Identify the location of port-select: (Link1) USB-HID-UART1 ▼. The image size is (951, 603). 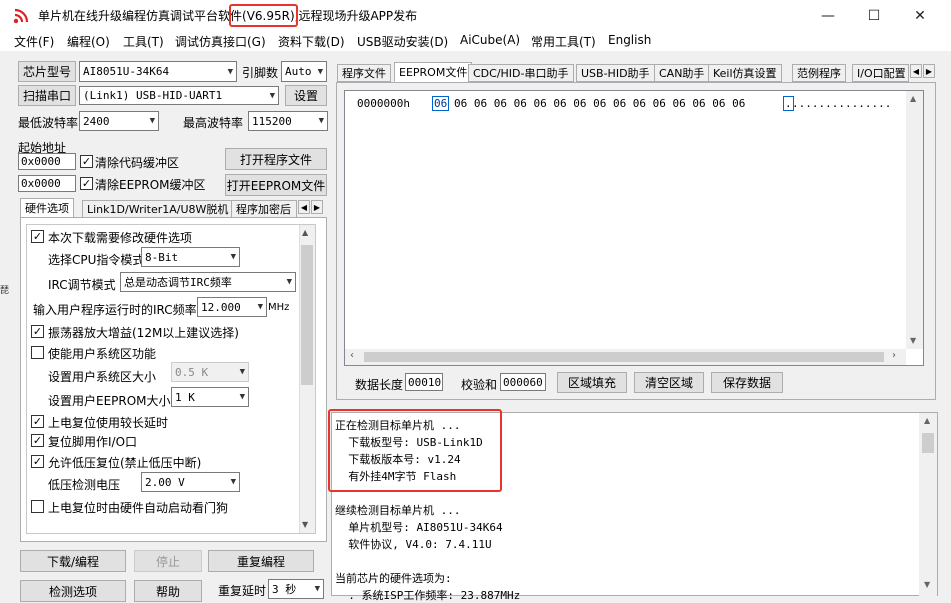
(179, 95).